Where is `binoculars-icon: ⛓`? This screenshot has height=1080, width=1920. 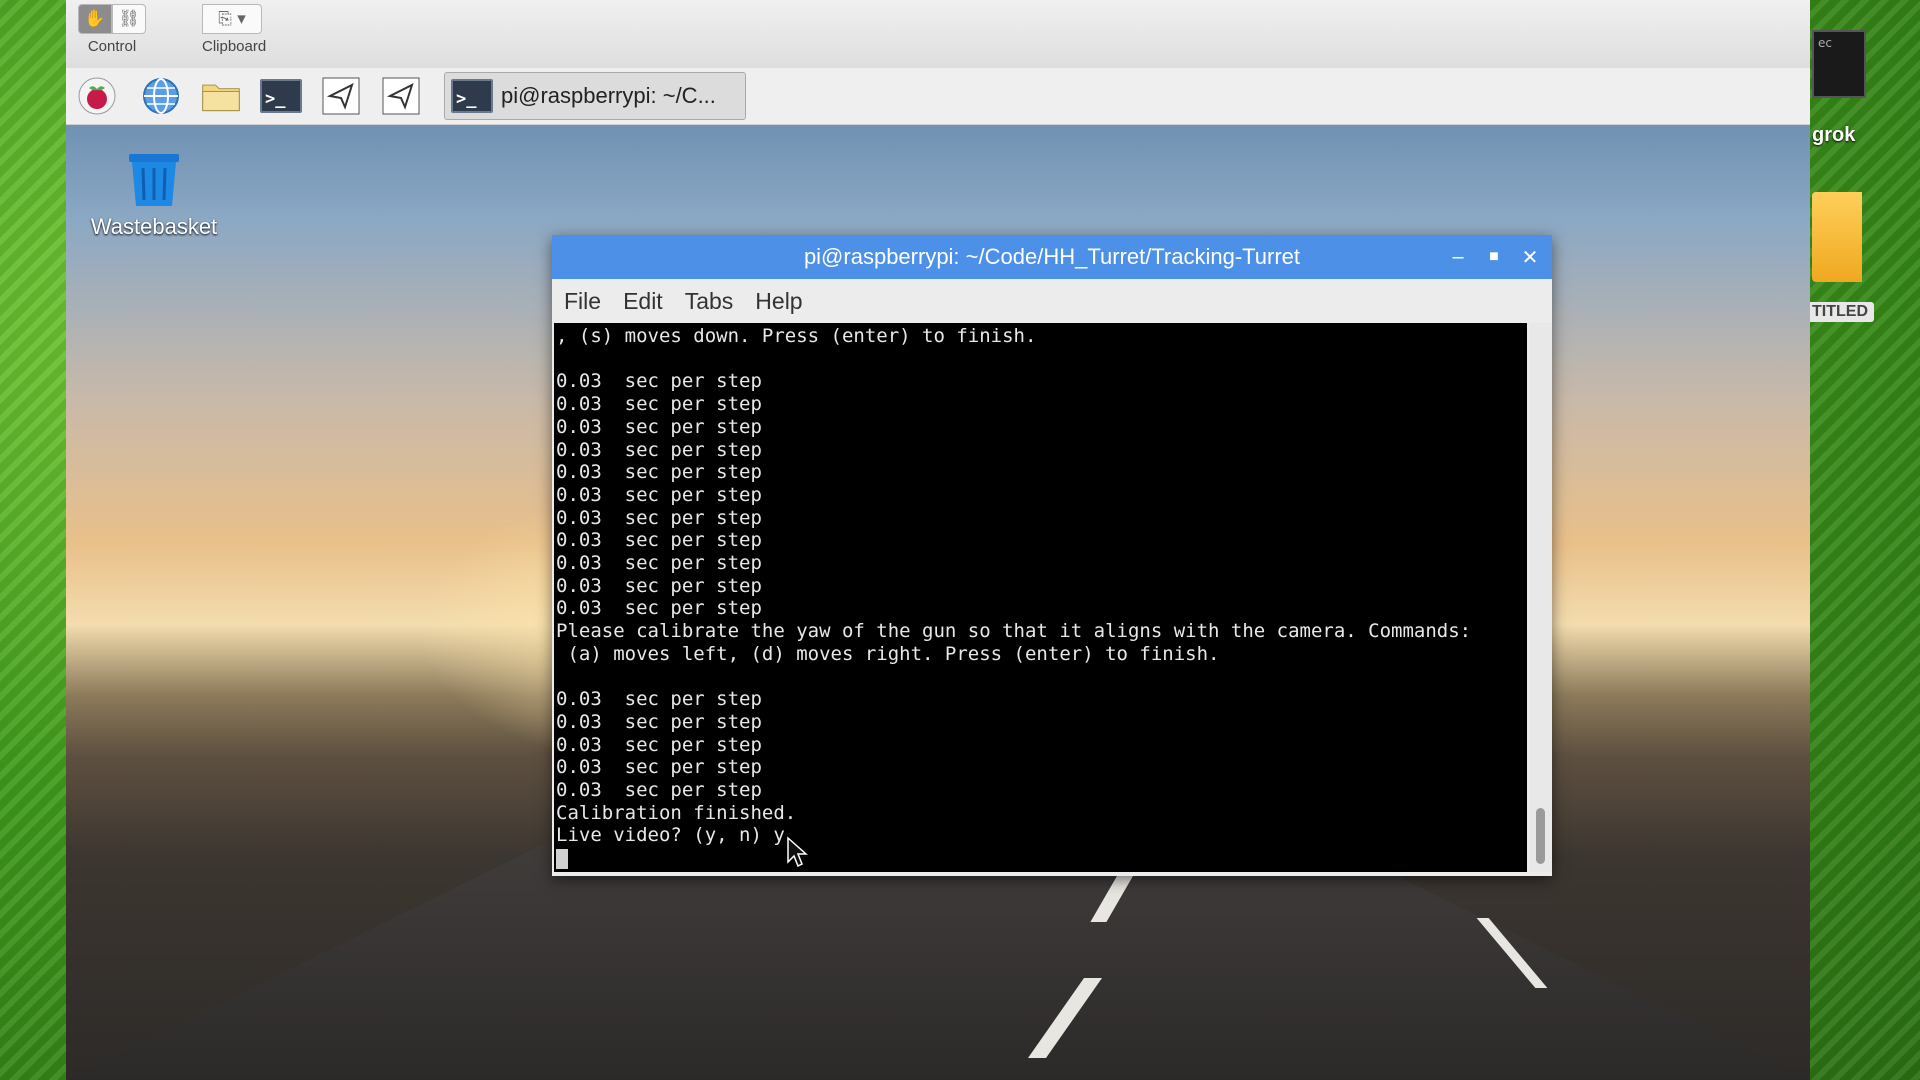 binoculars-icon: ⛓ is located at coordinates (129, 19).